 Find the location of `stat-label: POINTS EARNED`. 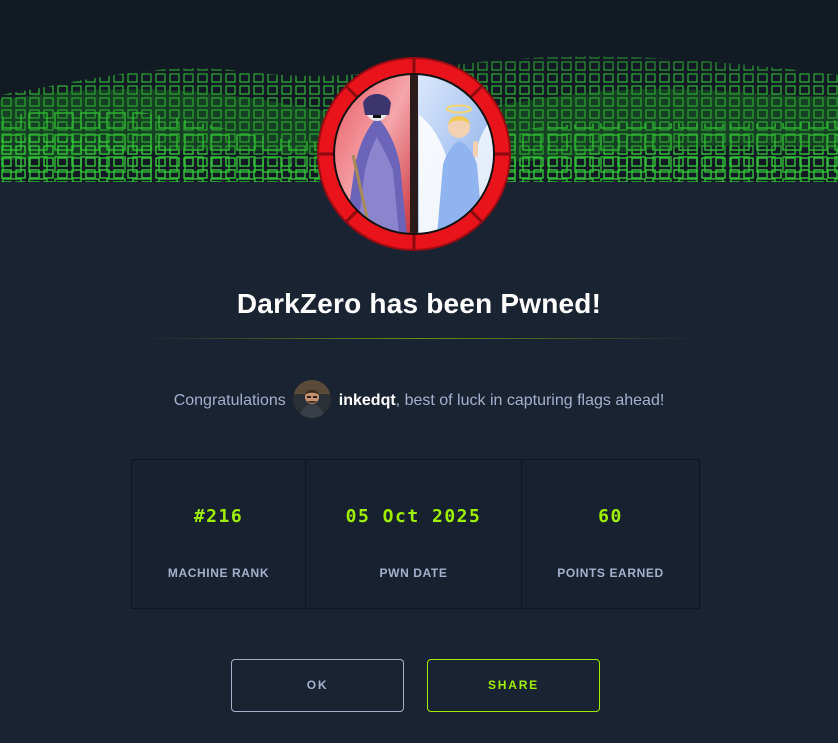

stat-label: POINTS EARNED is located at coordinates (610, 573).